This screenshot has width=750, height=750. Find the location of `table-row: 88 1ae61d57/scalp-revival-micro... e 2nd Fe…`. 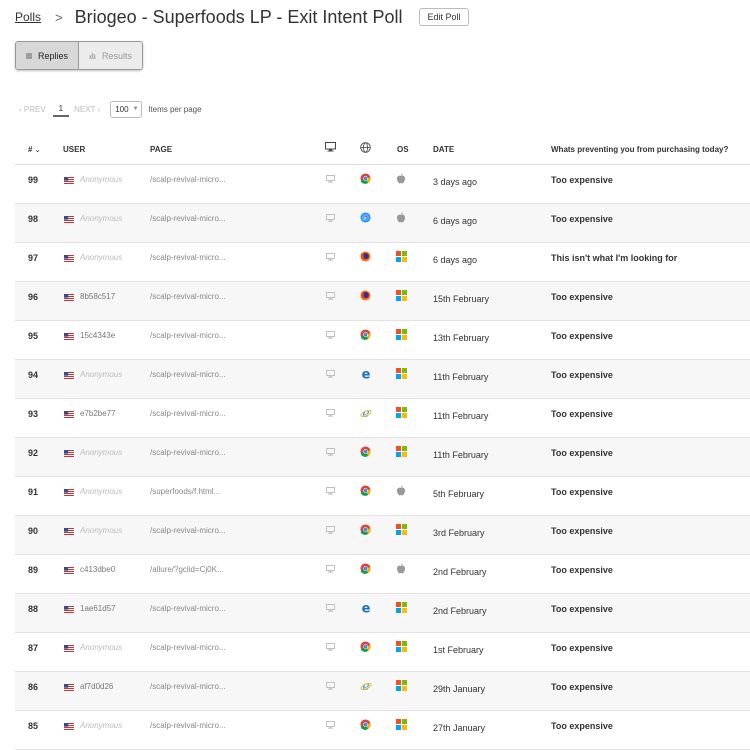

table-row: 88 1ae61d57/scalp-revival-micro... e 2nd Fe… is located at coordinates (382, 613).